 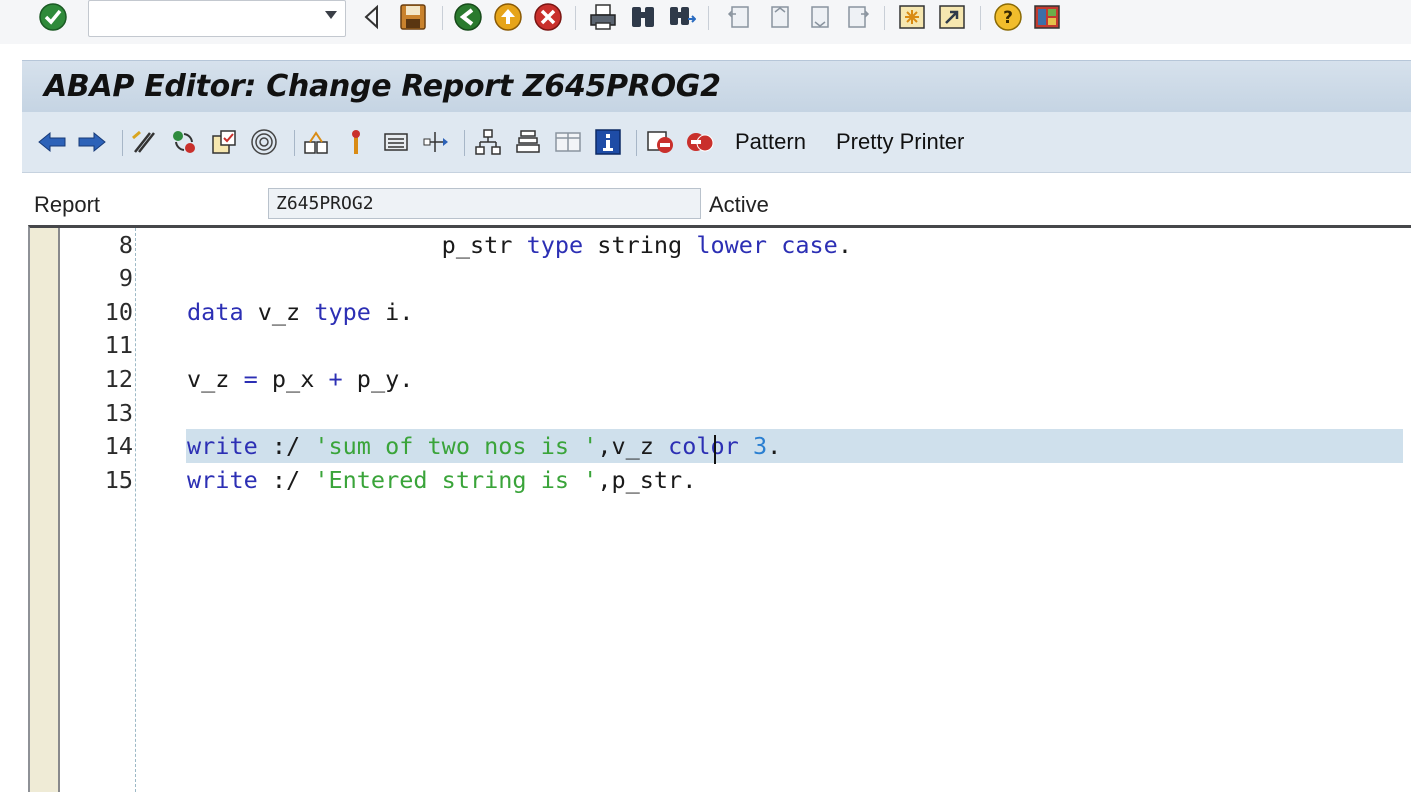 I want to click on split-screen-icon, so click(x=568, y=142).